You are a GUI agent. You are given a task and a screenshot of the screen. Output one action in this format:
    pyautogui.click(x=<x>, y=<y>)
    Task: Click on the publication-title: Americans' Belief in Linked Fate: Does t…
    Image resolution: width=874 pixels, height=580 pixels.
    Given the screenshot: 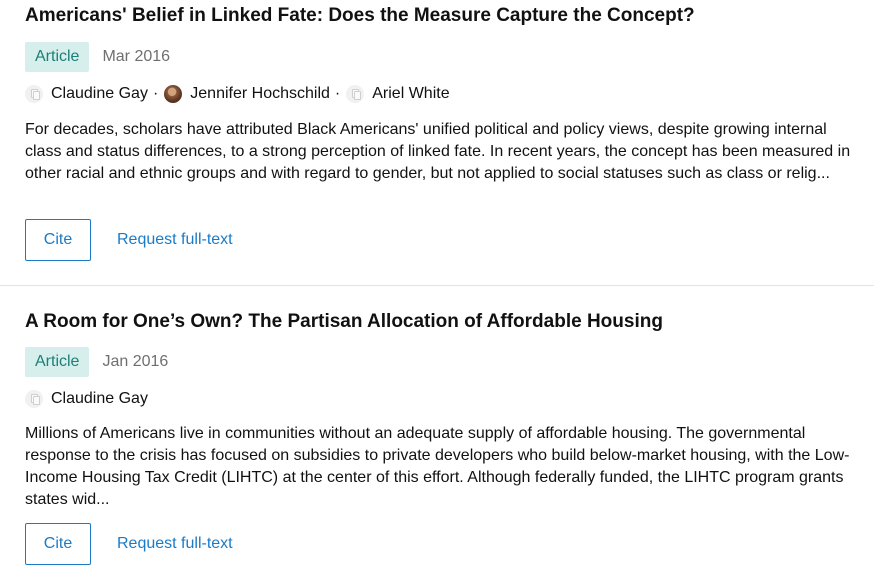 What is the action you would take?
    pyautogui.click(x=360, y=16)
    